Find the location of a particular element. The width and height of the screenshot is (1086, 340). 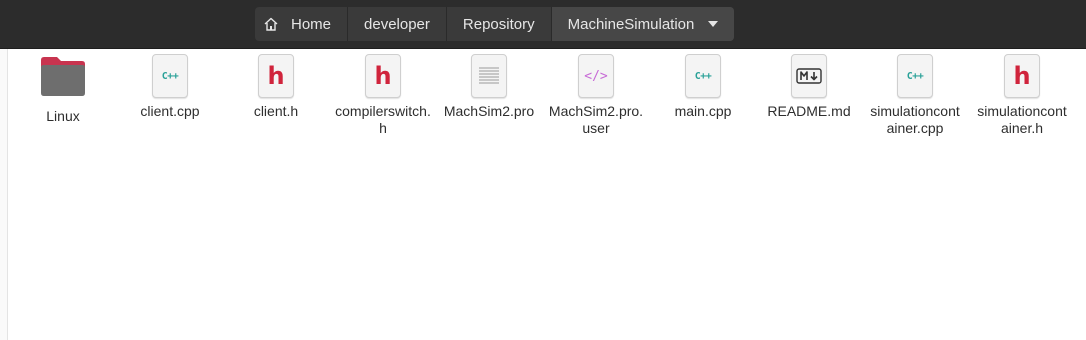

breadcrumb-developer: developer is located at coordinates (397, 24).